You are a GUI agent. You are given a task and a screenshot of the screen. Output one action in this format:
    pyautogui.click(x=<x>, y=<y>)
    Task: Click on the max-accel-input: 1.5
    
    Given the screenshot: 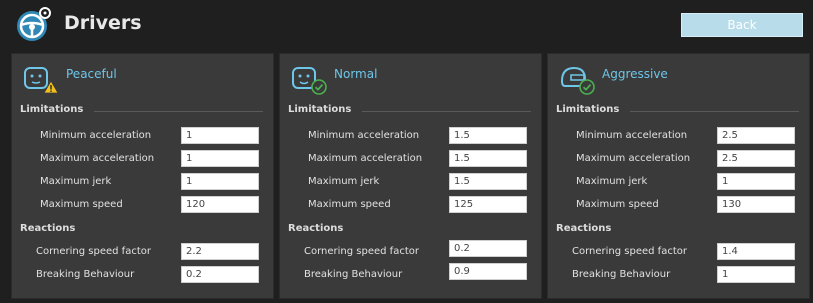 What is the action you would take?
    pyautogui.click(x=488, y=158)
    